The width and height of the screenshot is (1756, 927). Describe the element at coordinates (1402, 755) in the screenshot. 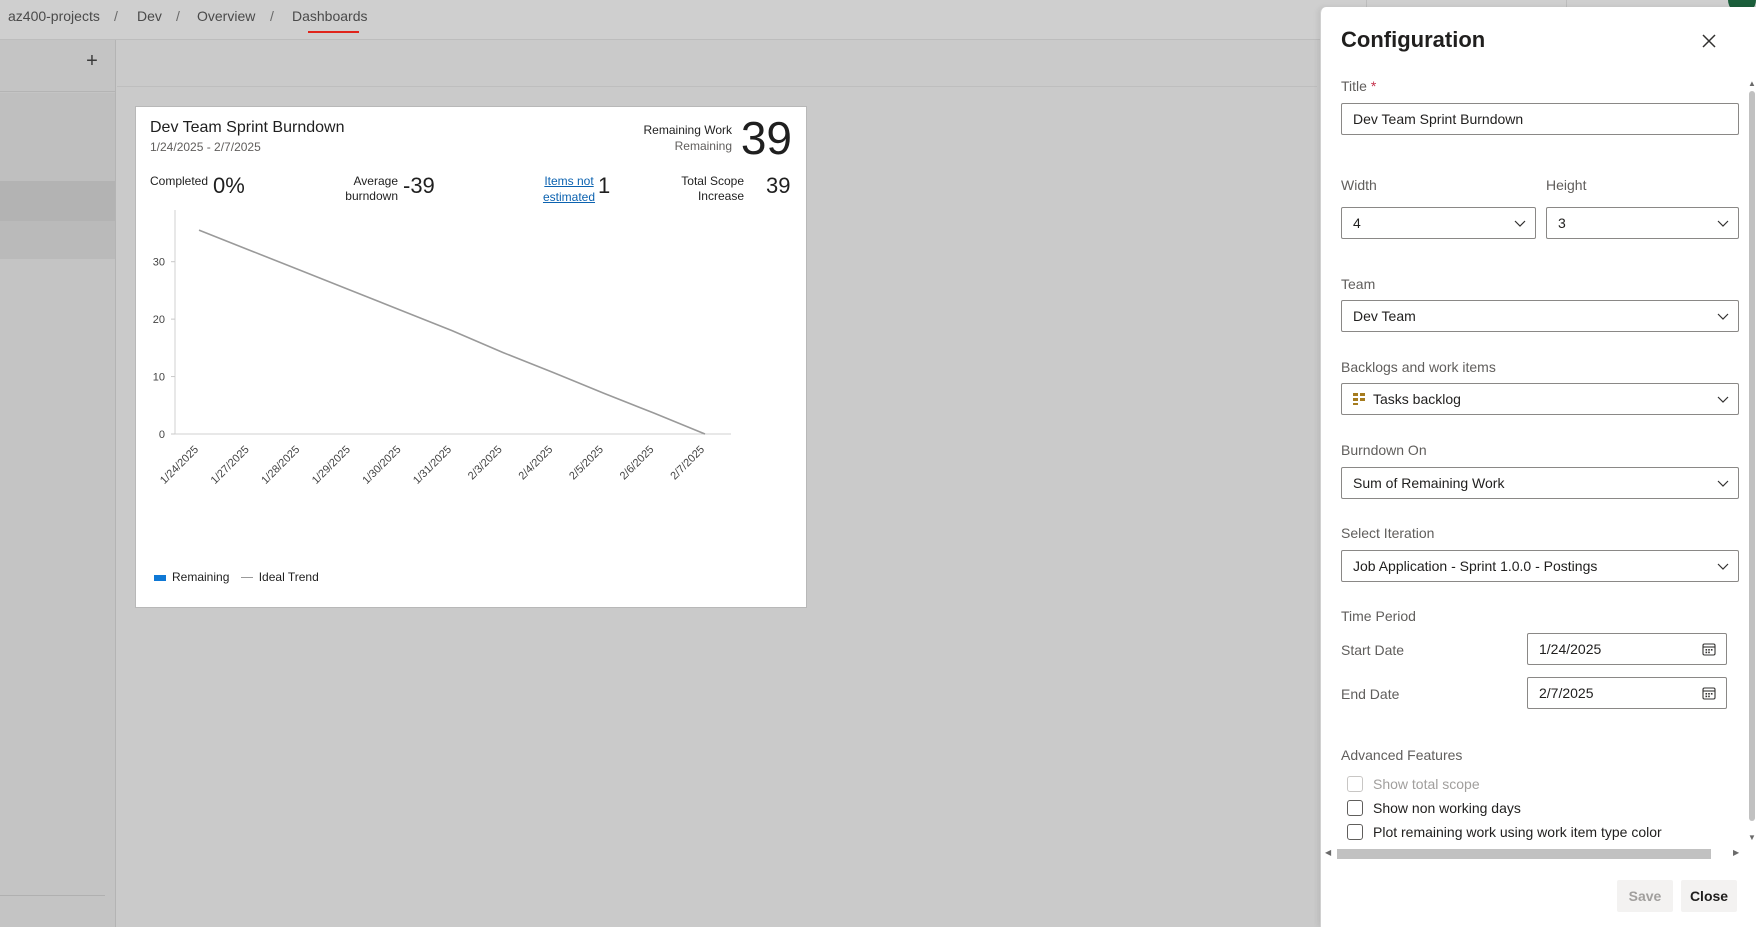

I see `advanced-features-label: Advanced Features` at that location.